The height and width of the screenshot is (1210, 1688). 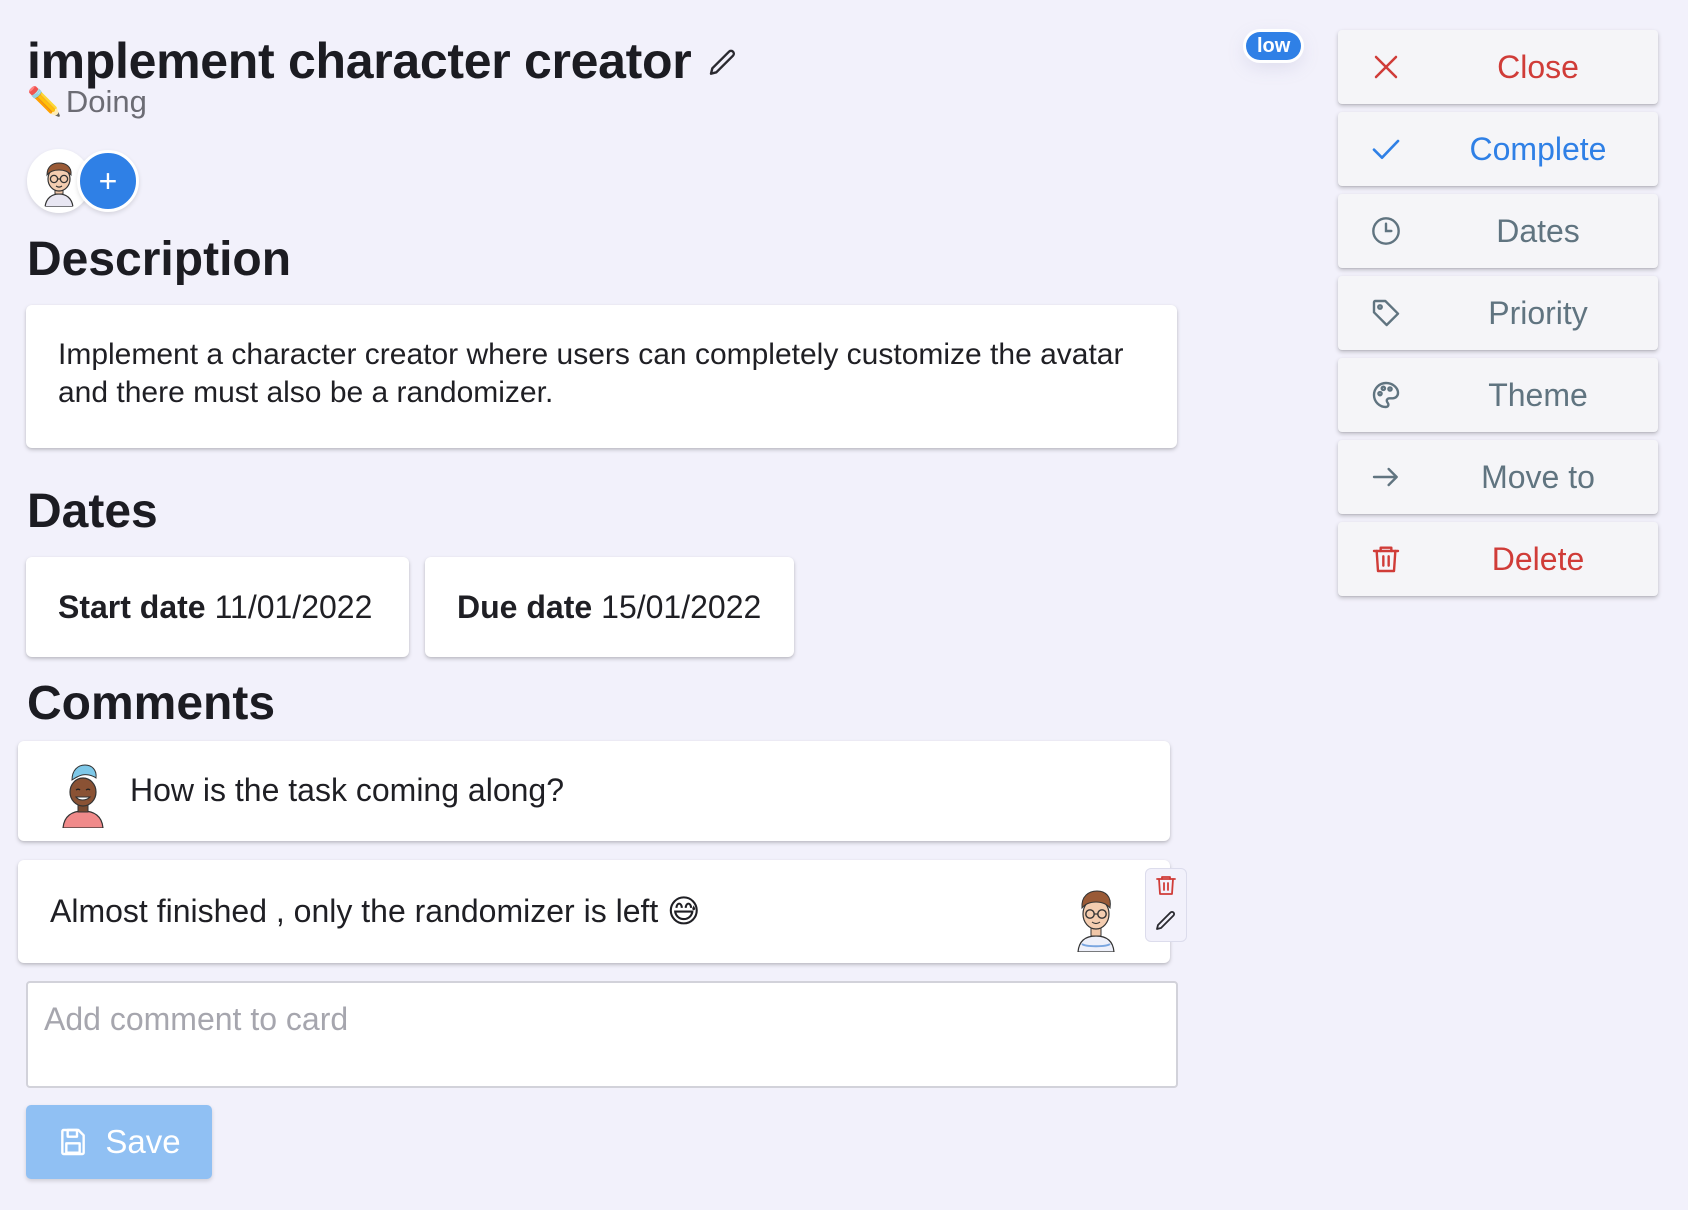 I want to click on start-date-value: 11/01/2022, so click(x=293, y=606).